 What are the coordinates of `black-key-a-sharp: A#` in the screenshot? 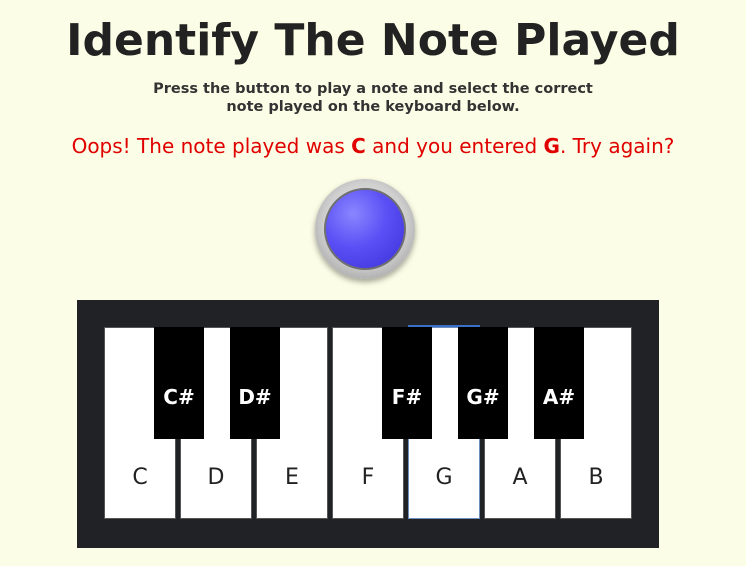 It's located at (559, 383).